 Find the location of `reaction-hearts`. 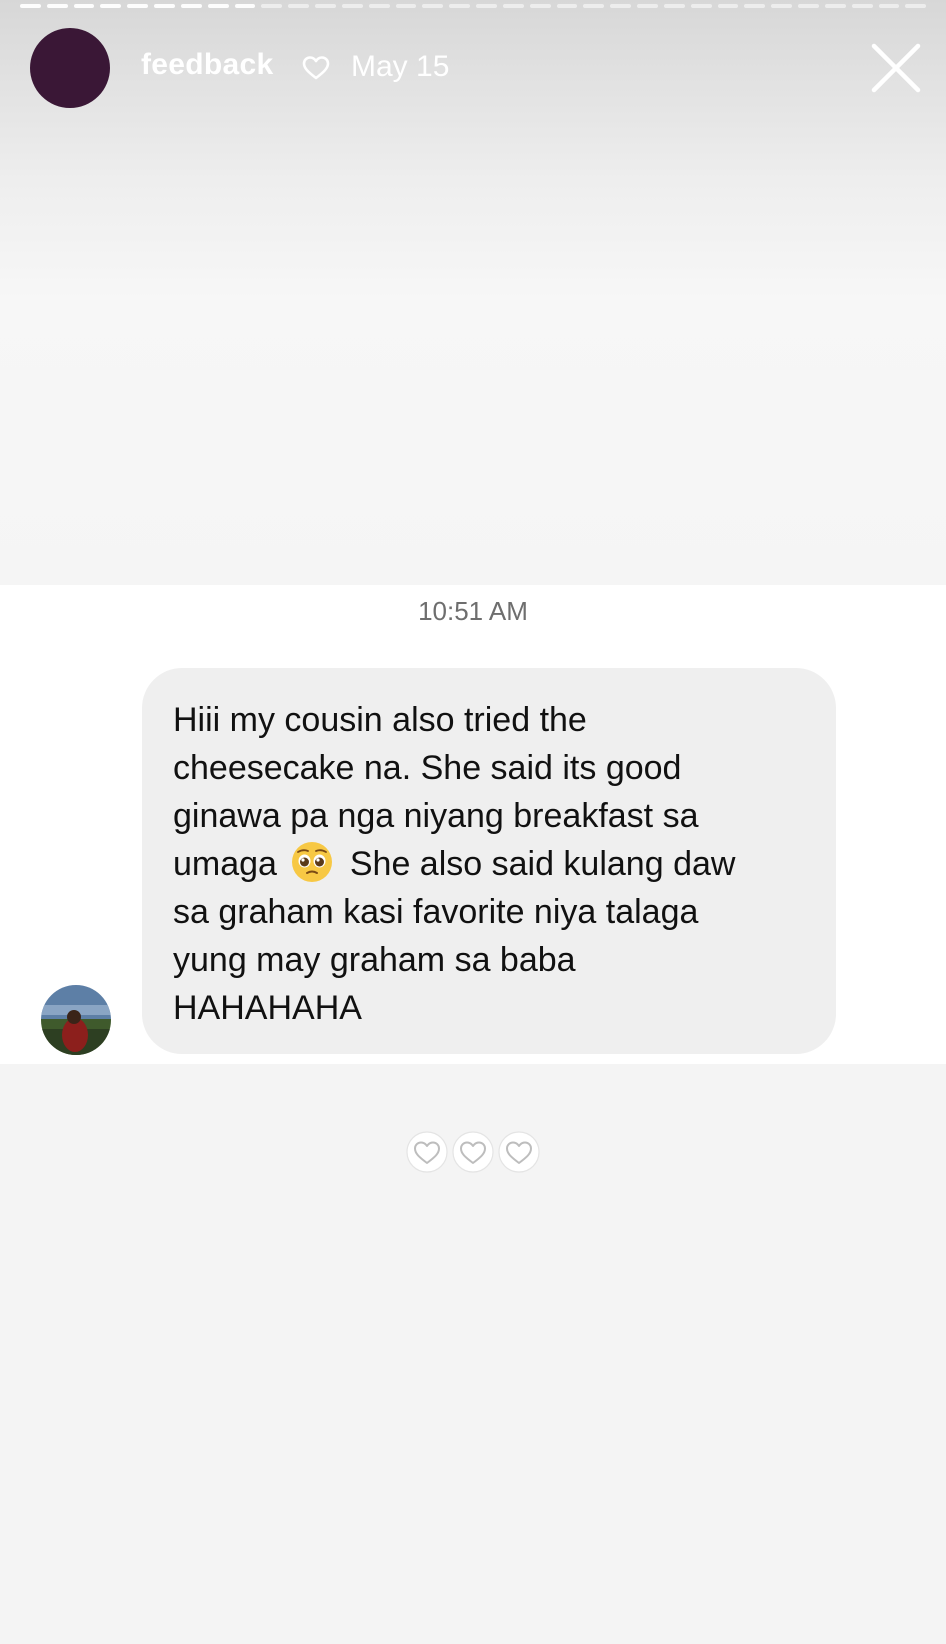

reaction-hearts is located at coordinates (473, 1152).